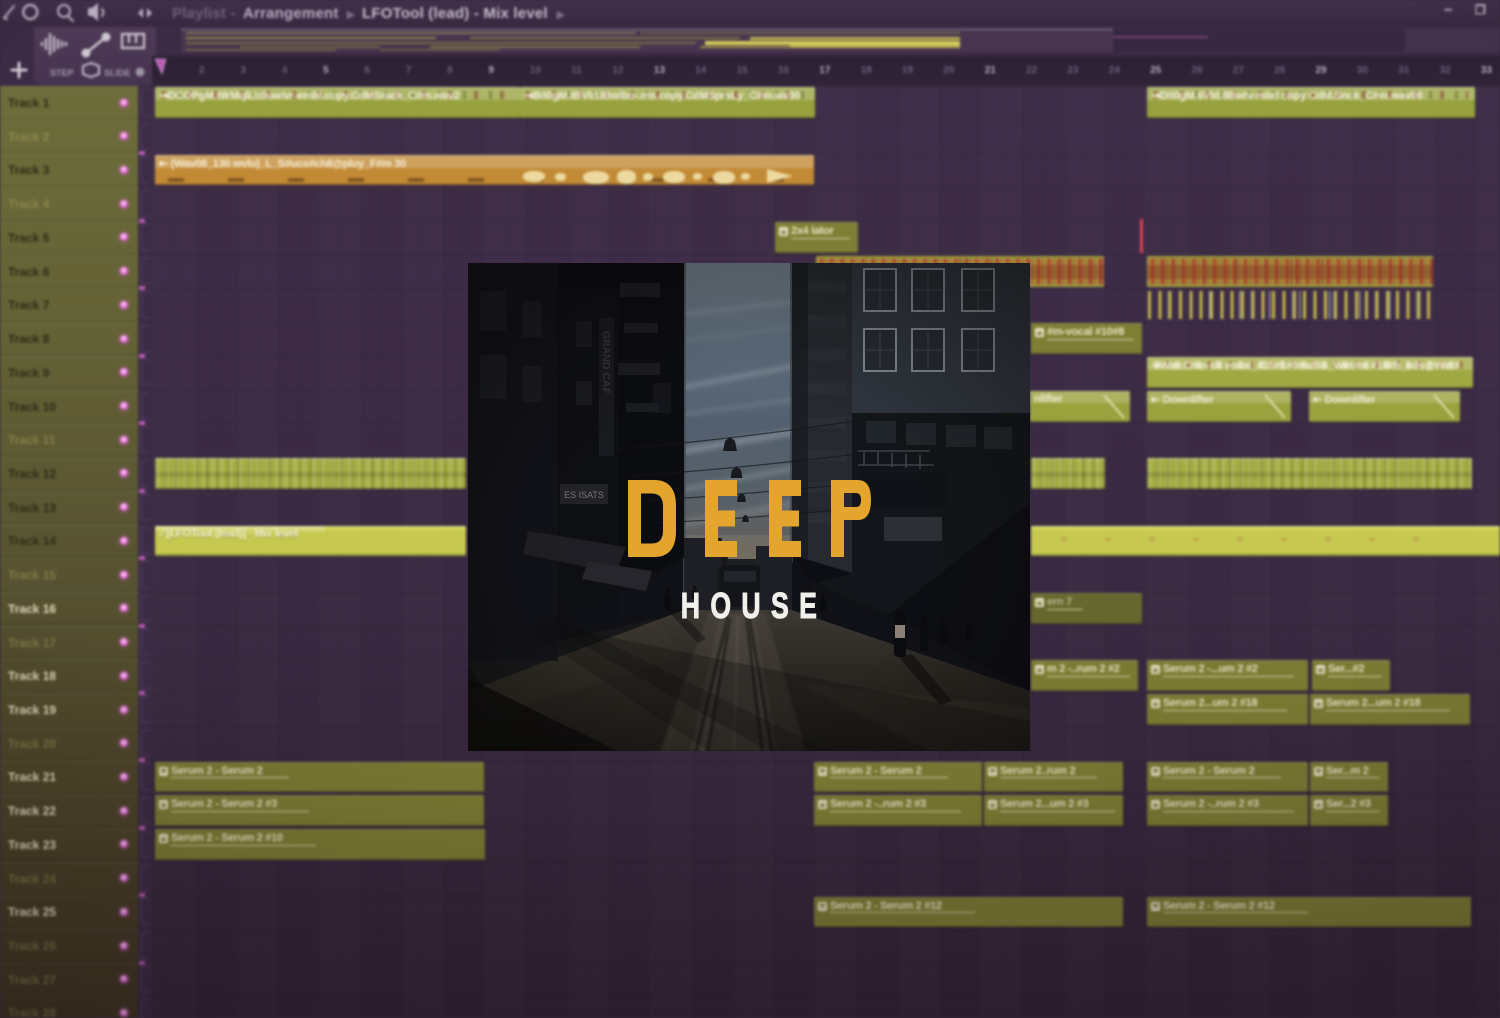  What do you see at coordinates (754, 605) in the screenshot?
I see `svg-text: HOUSE` at bounding box center [754, 605].